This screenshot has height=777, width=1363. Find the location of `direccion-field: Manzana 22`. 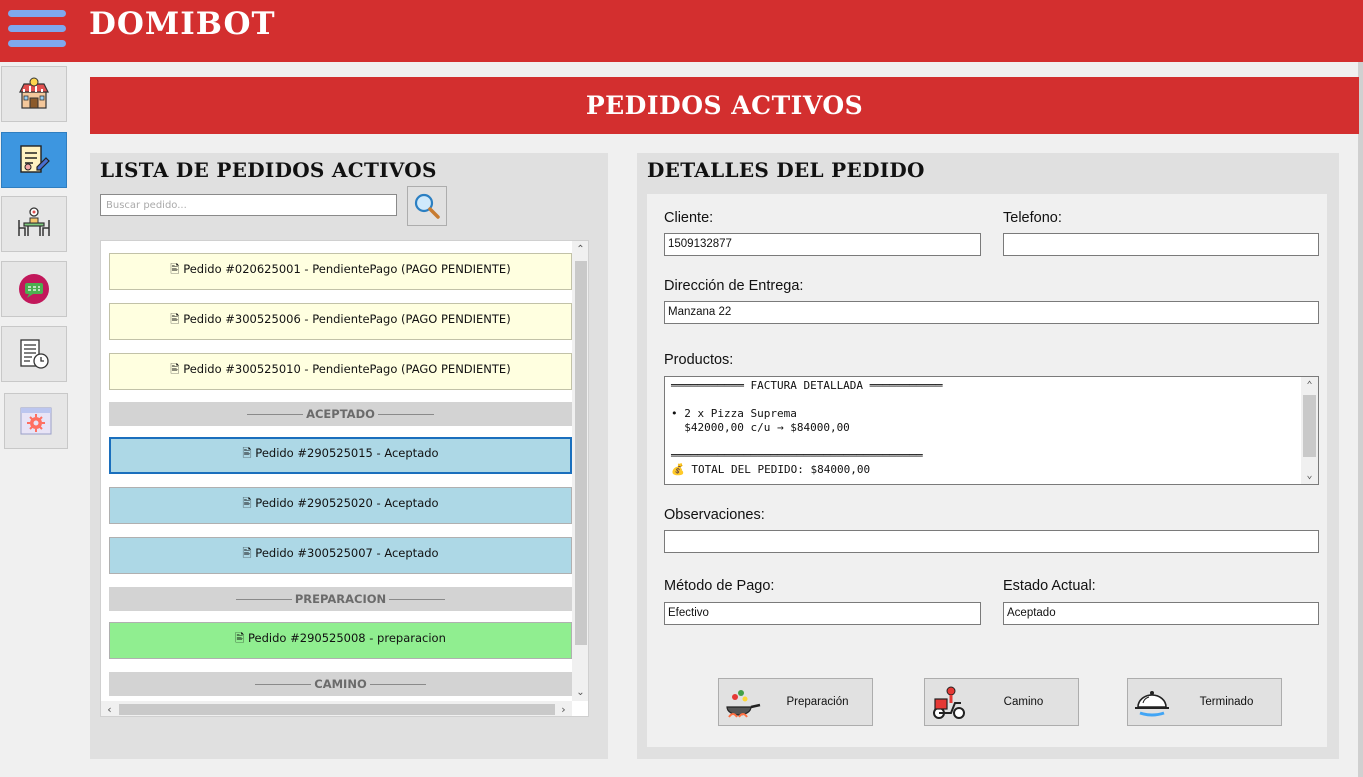

direccion-field: Manzana 22 is located at coordinates (991, 312).